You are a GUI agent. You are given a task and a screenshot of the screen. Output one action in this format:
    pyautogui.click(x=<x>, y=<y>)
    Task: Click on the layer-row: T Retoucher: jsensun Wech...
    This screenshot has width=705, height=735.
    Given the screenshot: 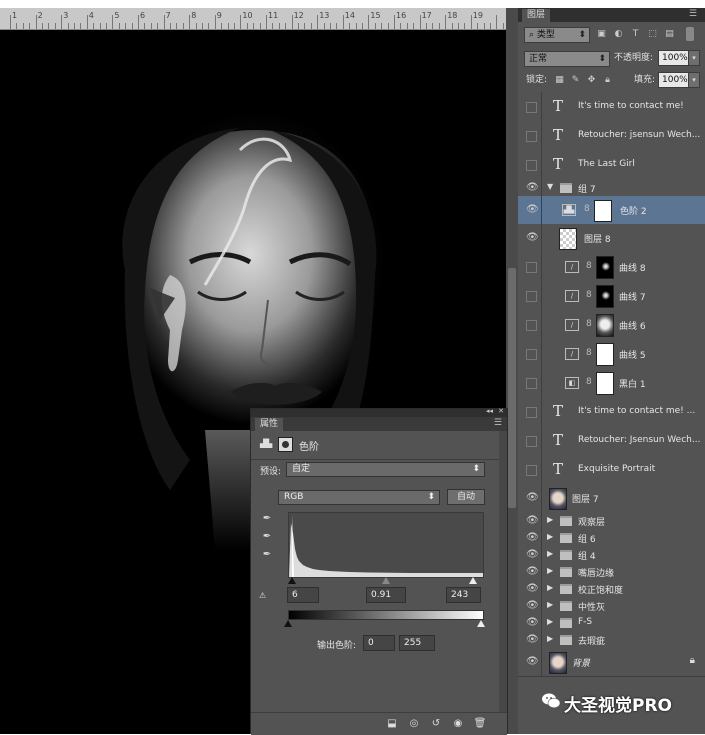 What is the action you would take?
    pyautogui.click(x=611, y=136)
    